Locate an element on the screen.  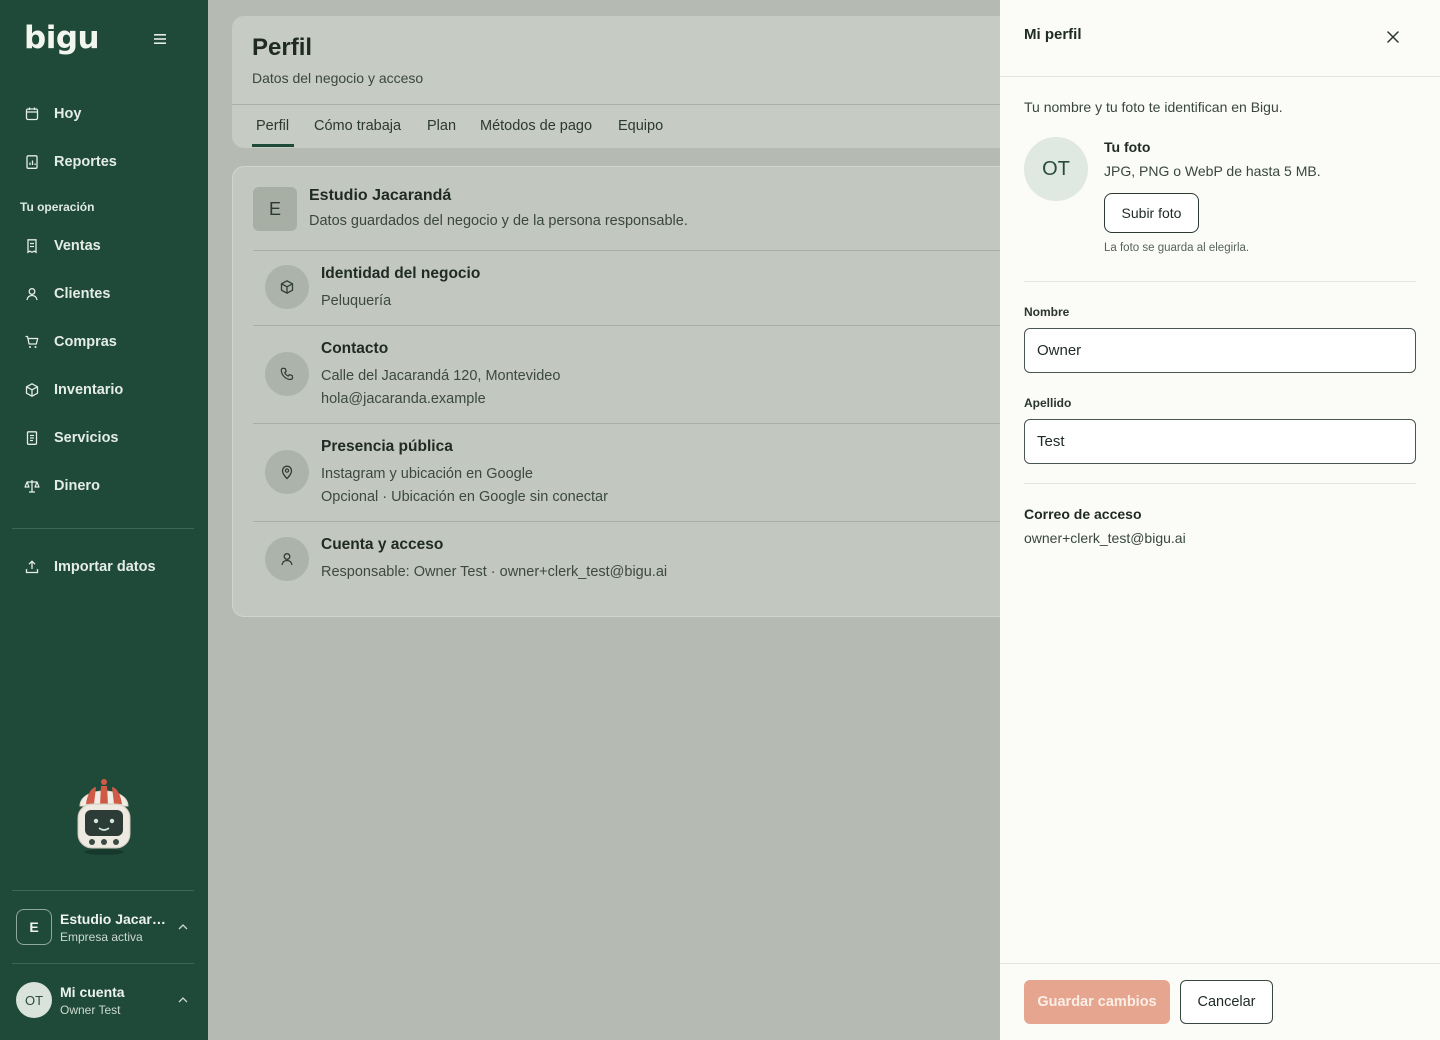
company-status: Empresa activa is located at coordinates (101, 937).